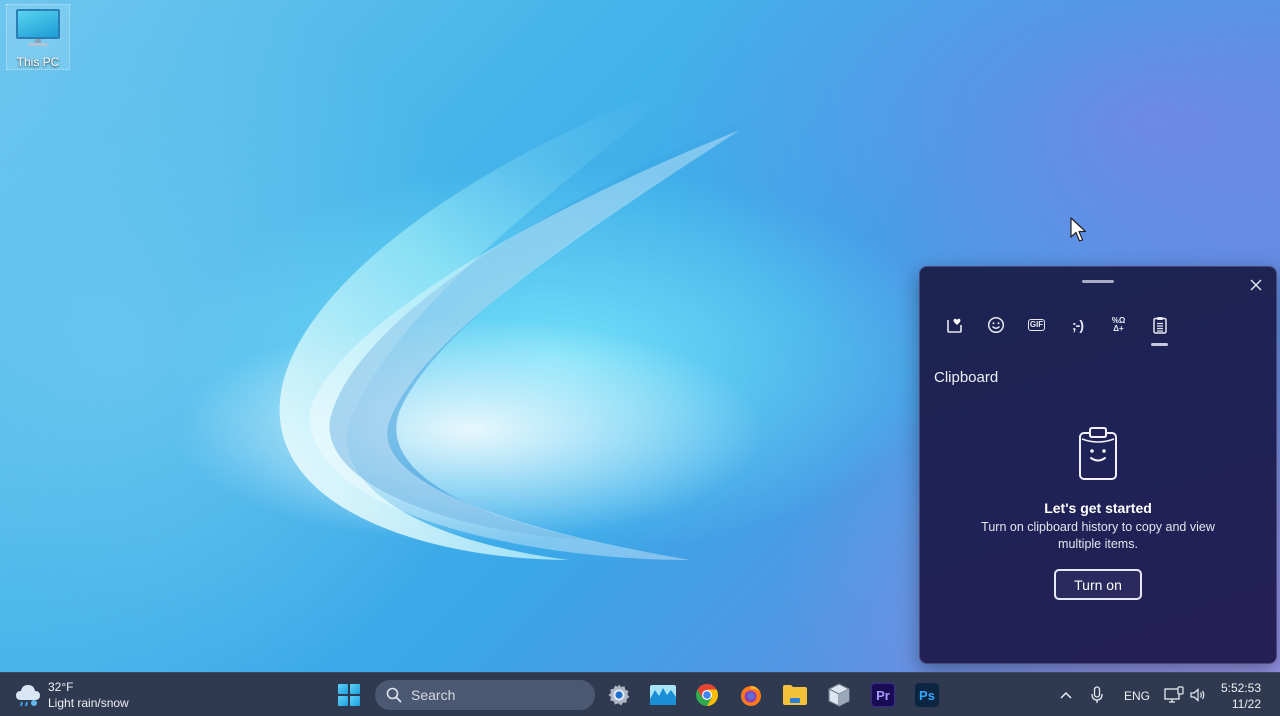 The height and width of the screenshot is (716, 1280). I want to click on speaker-volume-icon, so click(1197, 695).